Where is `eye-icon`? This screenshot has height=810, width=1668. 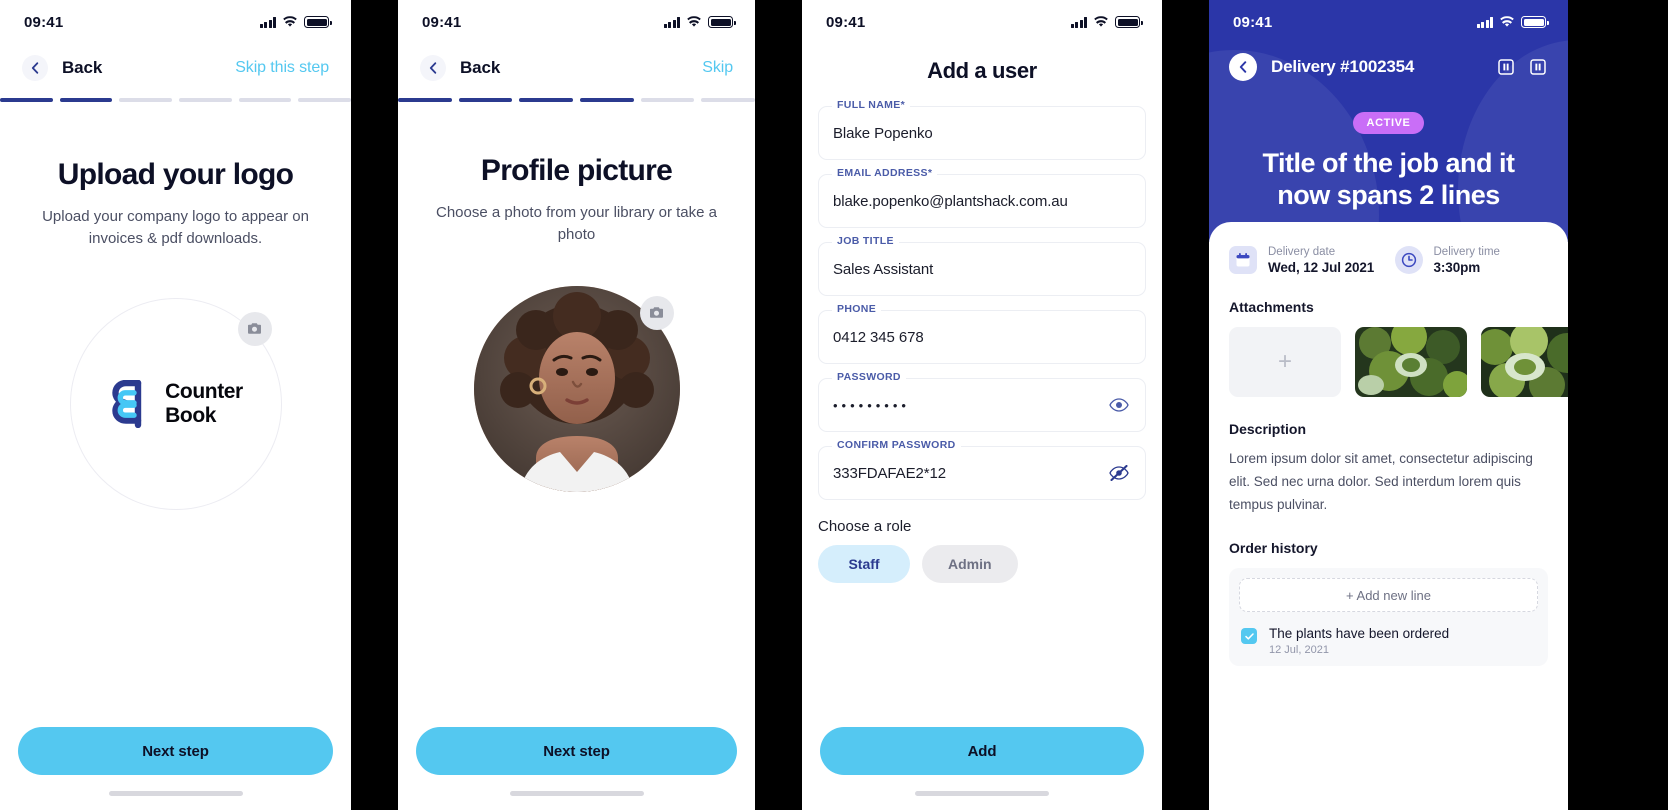
eye-icon is located at coordinates (1119, 405).